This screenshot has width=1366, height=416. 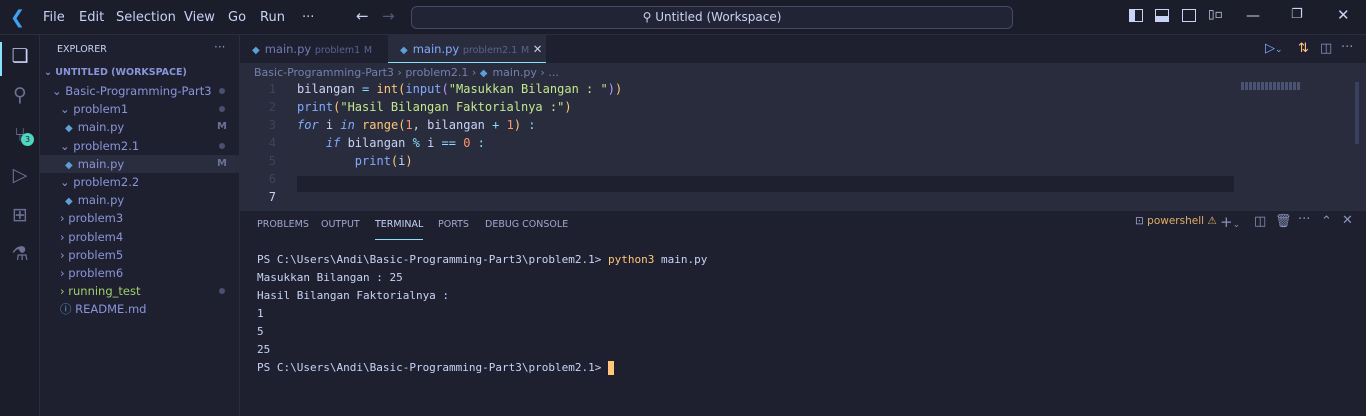 I want to click on back-icon: ←, so click(x=362, y=16).